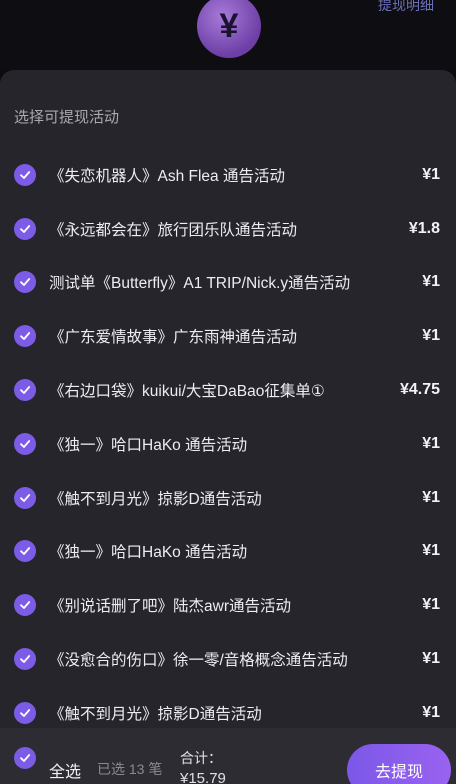 This screenshot has width=456, height=784. Describe the element at coordinates (419, 390) in the screenshot. I see `activity-amount: ¥4.75` at that location.